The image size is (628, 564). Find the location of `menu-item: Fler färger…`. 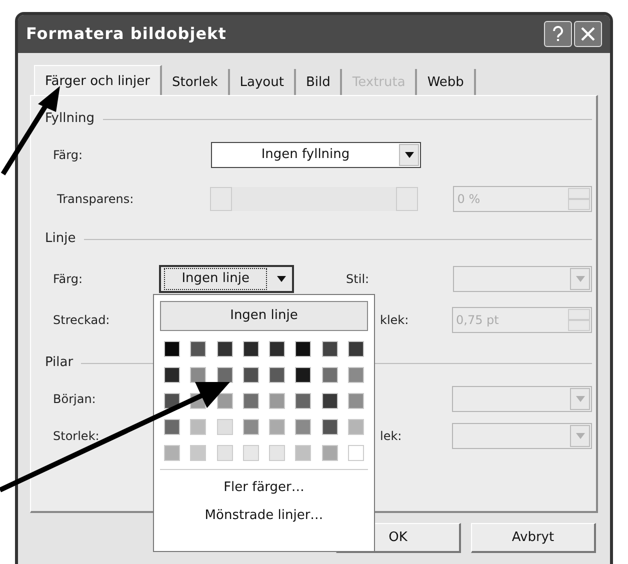

menu-item: Fler färger… is located at coordinates (264, 488).